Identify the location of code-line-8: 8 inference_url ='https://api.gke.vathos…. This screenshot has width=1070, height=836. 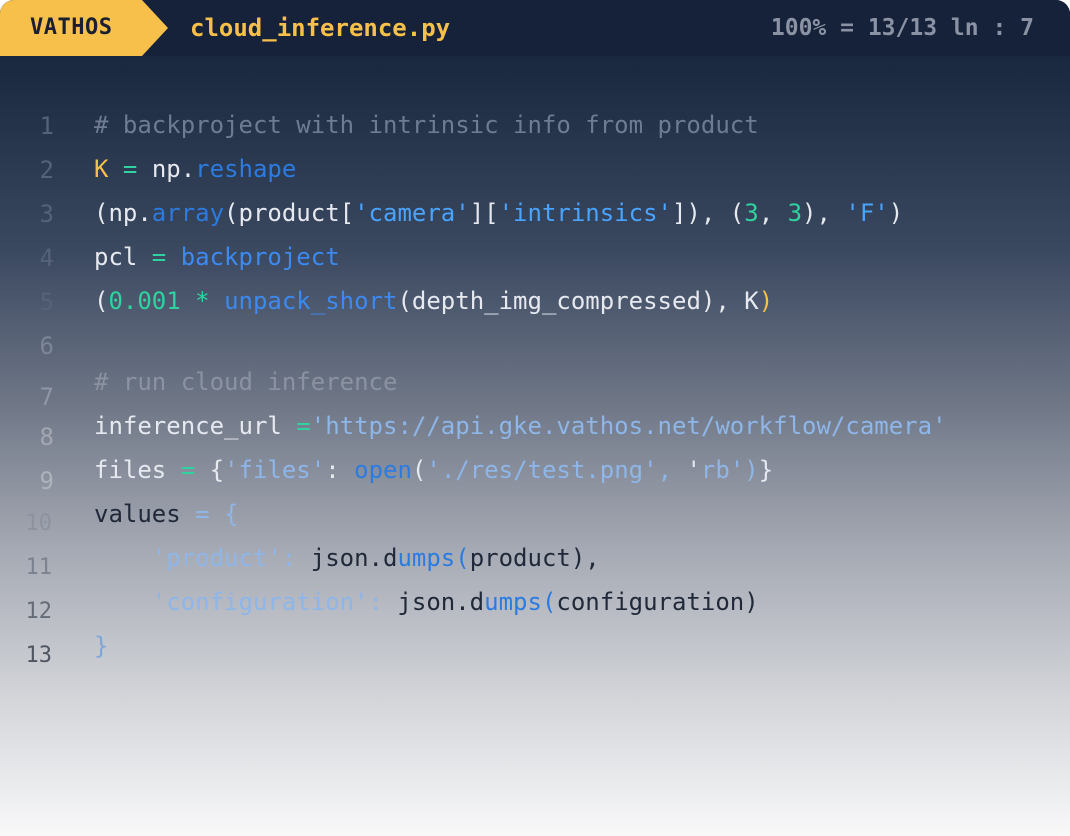
(535, 434).